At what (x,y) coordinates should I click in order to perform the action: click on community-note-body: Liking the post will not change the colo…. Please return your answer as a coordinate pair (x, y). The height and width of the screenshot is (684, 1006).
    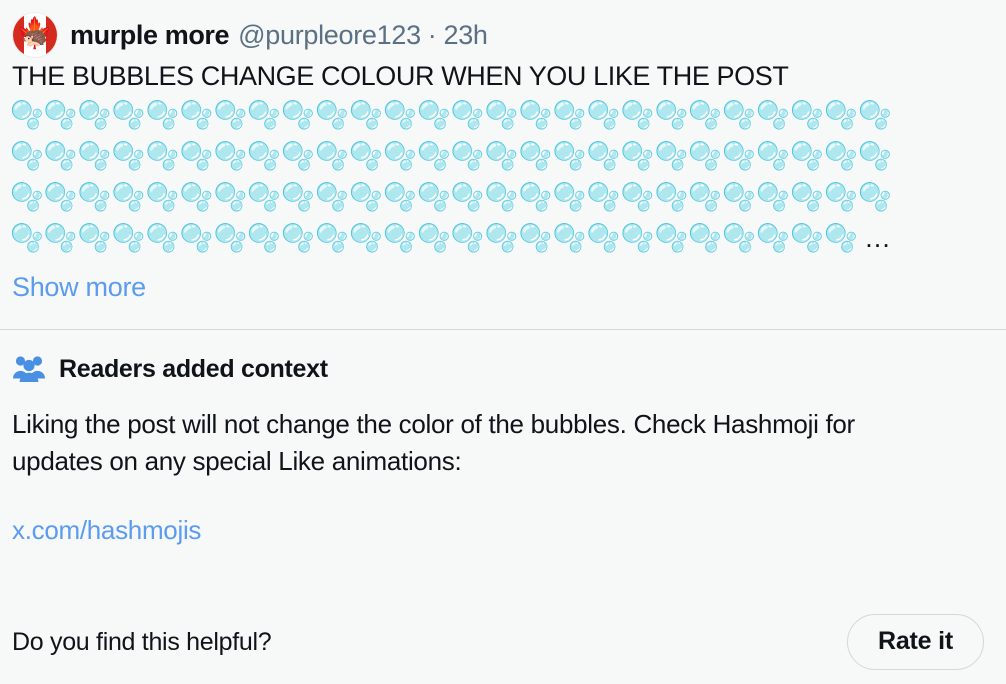
    Looking at the image, I should click on (433, 442).